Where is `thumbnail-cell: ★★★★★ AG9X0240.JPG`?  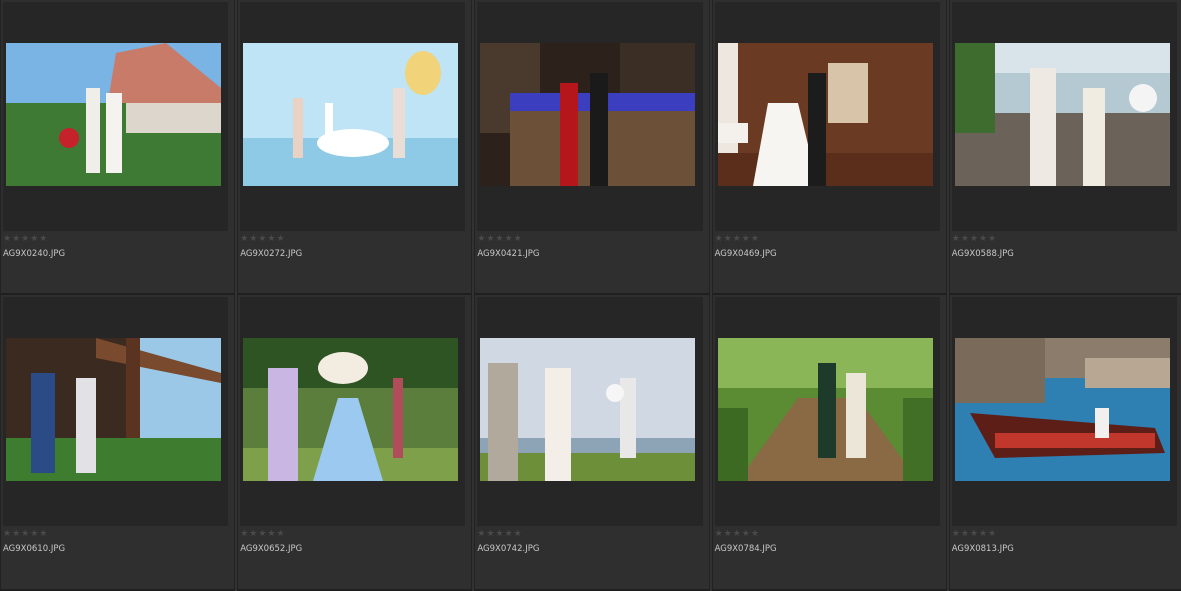 thumbnail-cell: ★★★★★ AG9X0240.JPG is located at coordinates (118, 147).